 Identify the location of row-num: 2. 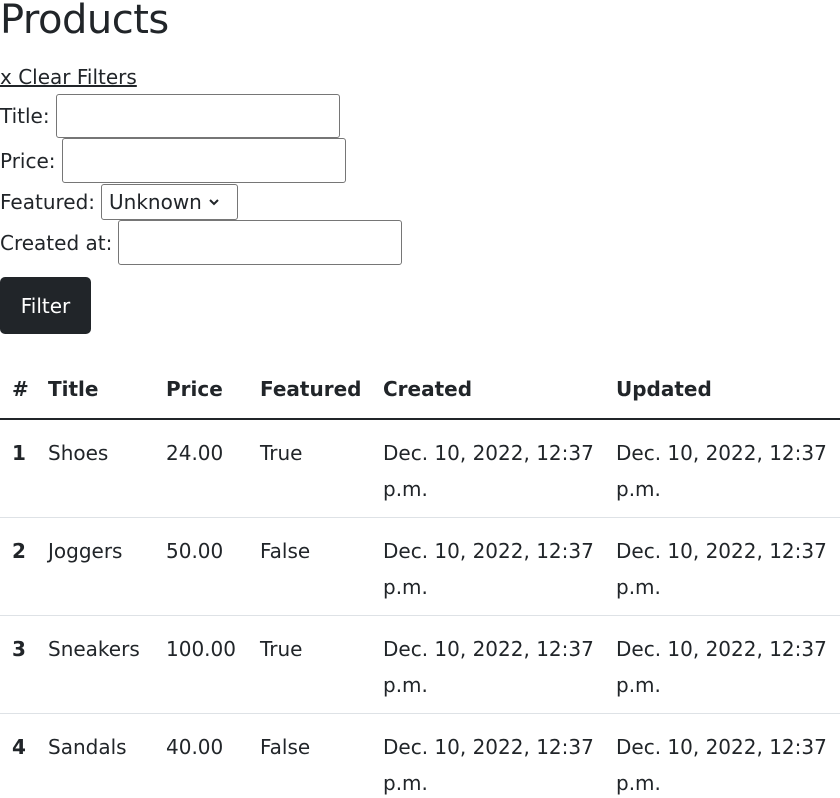
(20, 566).